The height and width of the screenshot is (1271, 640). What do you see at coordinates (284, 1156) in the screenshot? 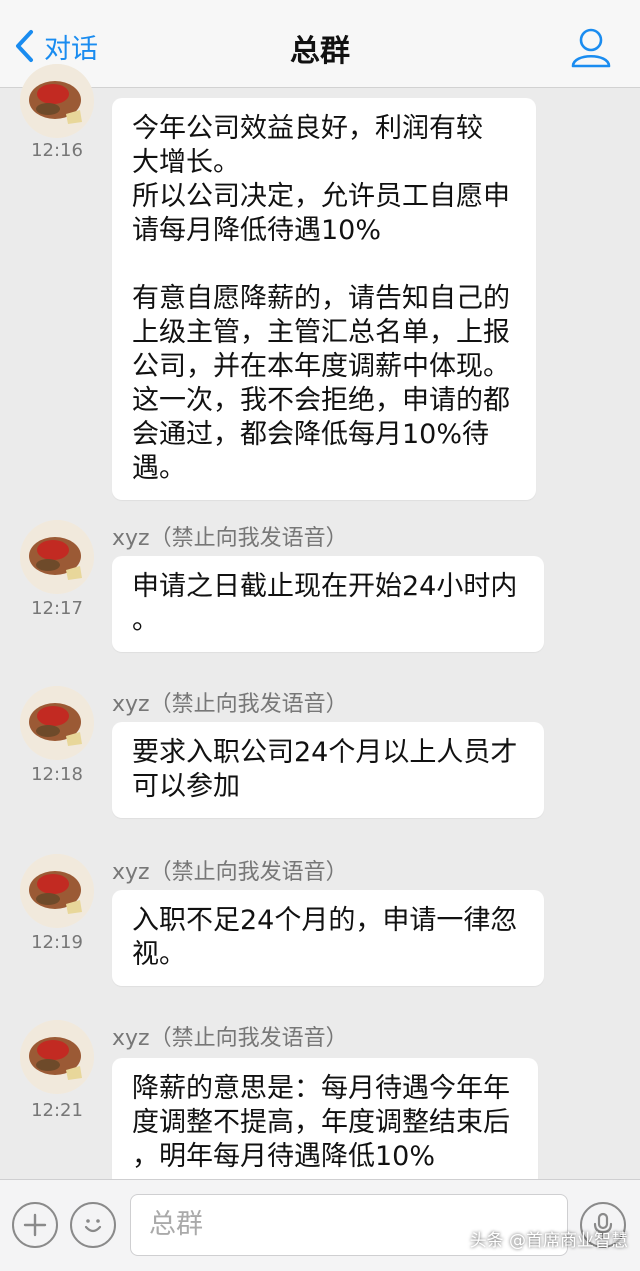
I see `message-text: ，明年每月待遇降低10%` at bounding box center [284, 1156].